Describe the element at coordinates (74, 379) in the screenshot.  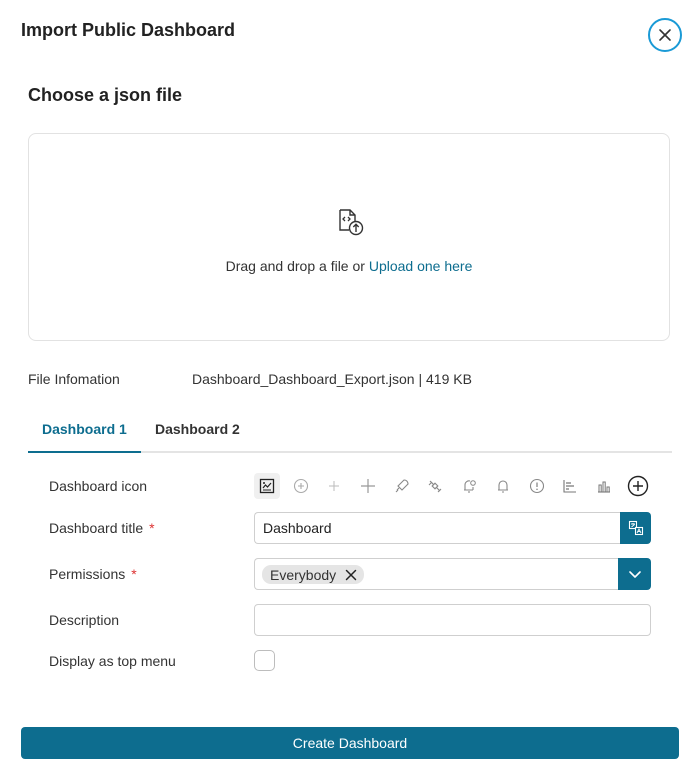
I see `file-info-label: File Infomation` at that location.